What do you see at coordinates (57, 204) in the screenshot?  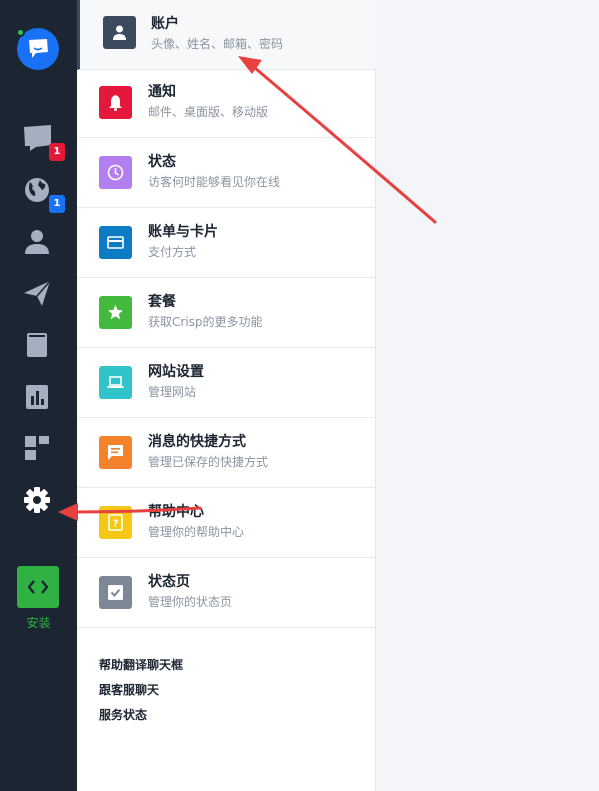 I see `visitors-badge: 1` at bounding box center [57, 204].